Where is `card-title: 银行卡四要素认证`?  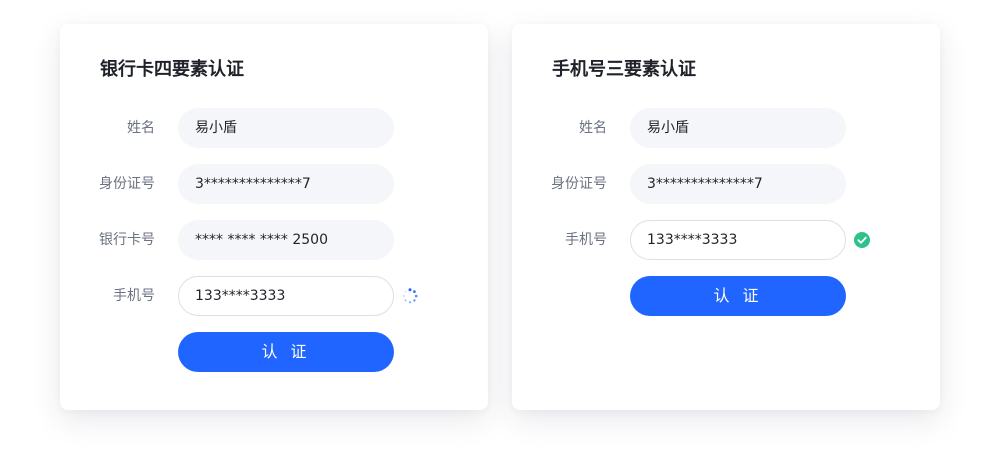
card-title: 银行卡四要素认证 is located at coordinates (172, 69).